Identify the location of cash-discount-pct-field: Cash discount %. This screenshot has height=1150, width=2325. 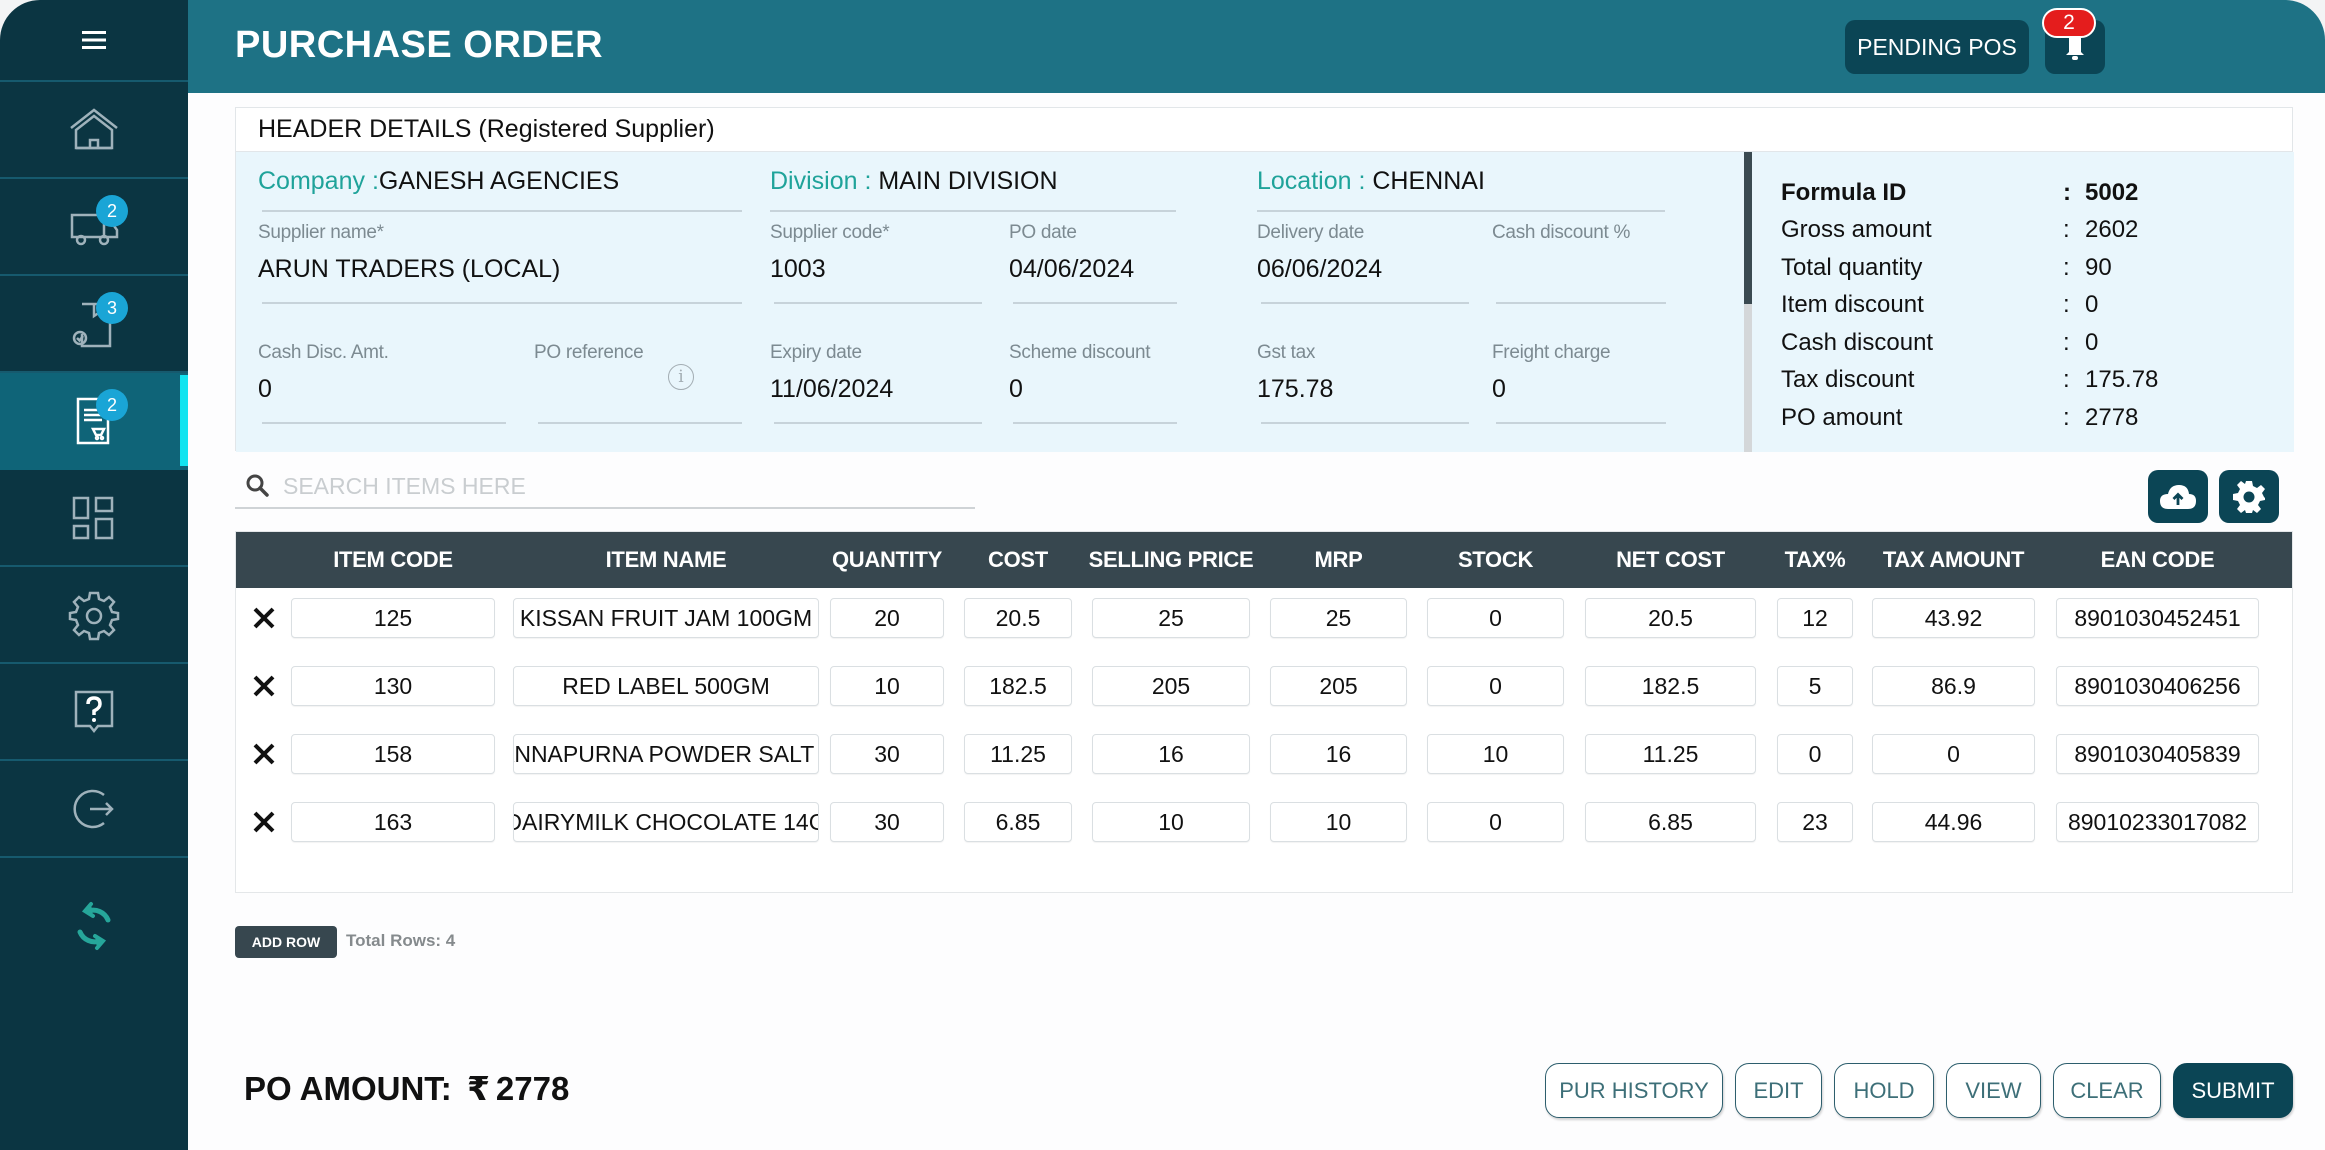
(1579, 264).